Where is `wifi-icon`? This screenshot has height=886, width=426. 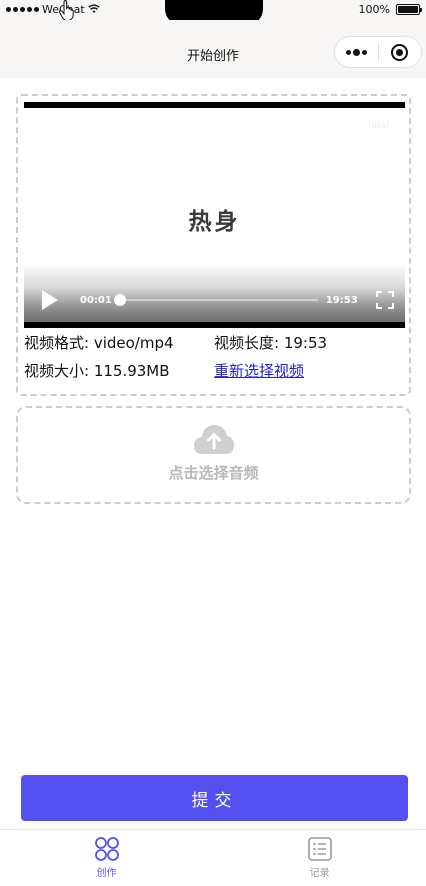
wifi-icon is located at coordinates (94, 9).